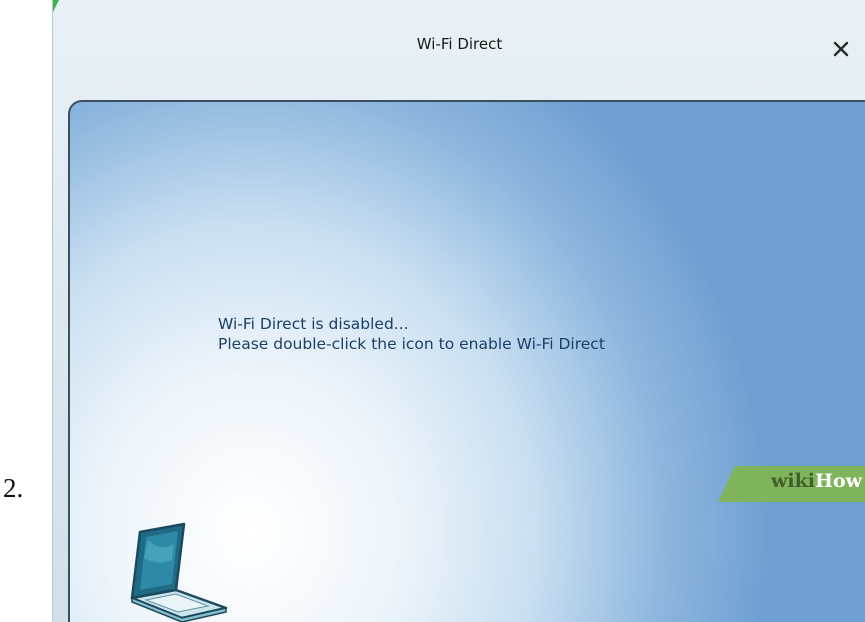  I want to click on watermark-logo: wikiHow, so click(816, 481).